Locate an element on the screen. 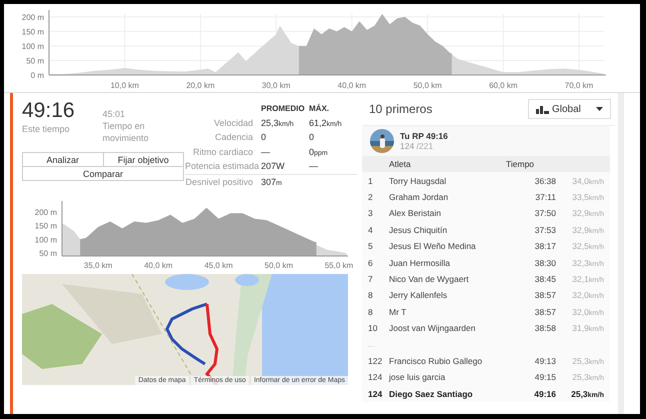  rank: 122 is located at coordinates (376, 361).